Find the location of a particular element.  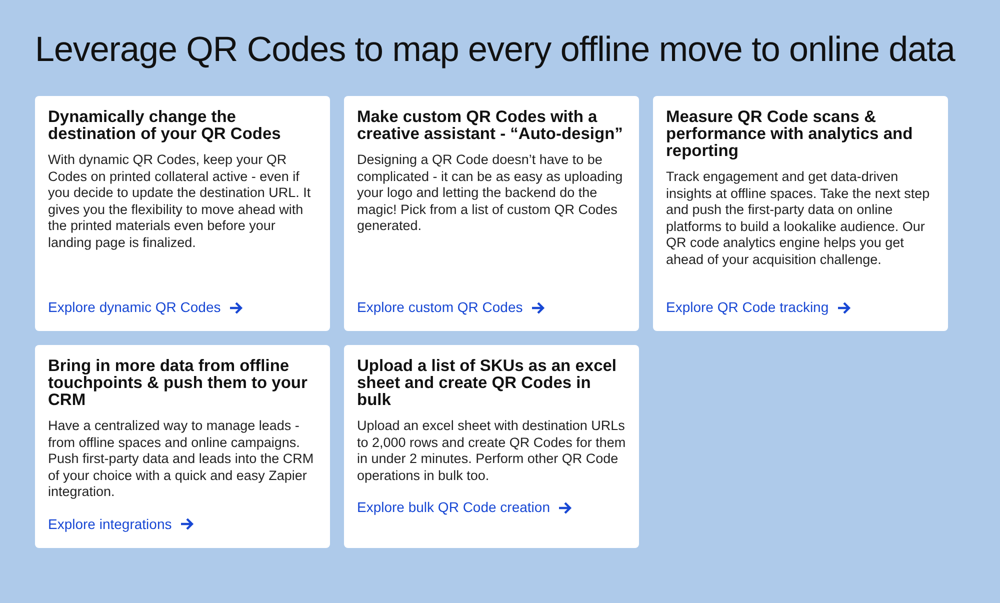

explore-link: Explore QR Code tracking is located at coordinates (758, 307).